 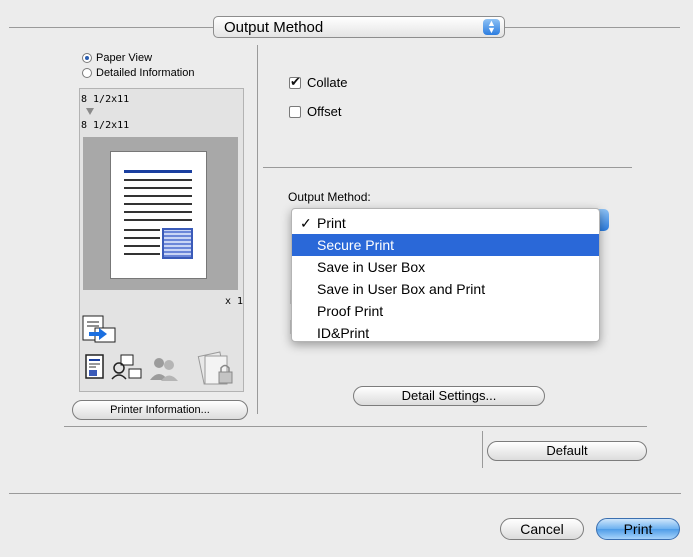 I want to click on offset-checkbox: Offset, so click(x=315, y=111).